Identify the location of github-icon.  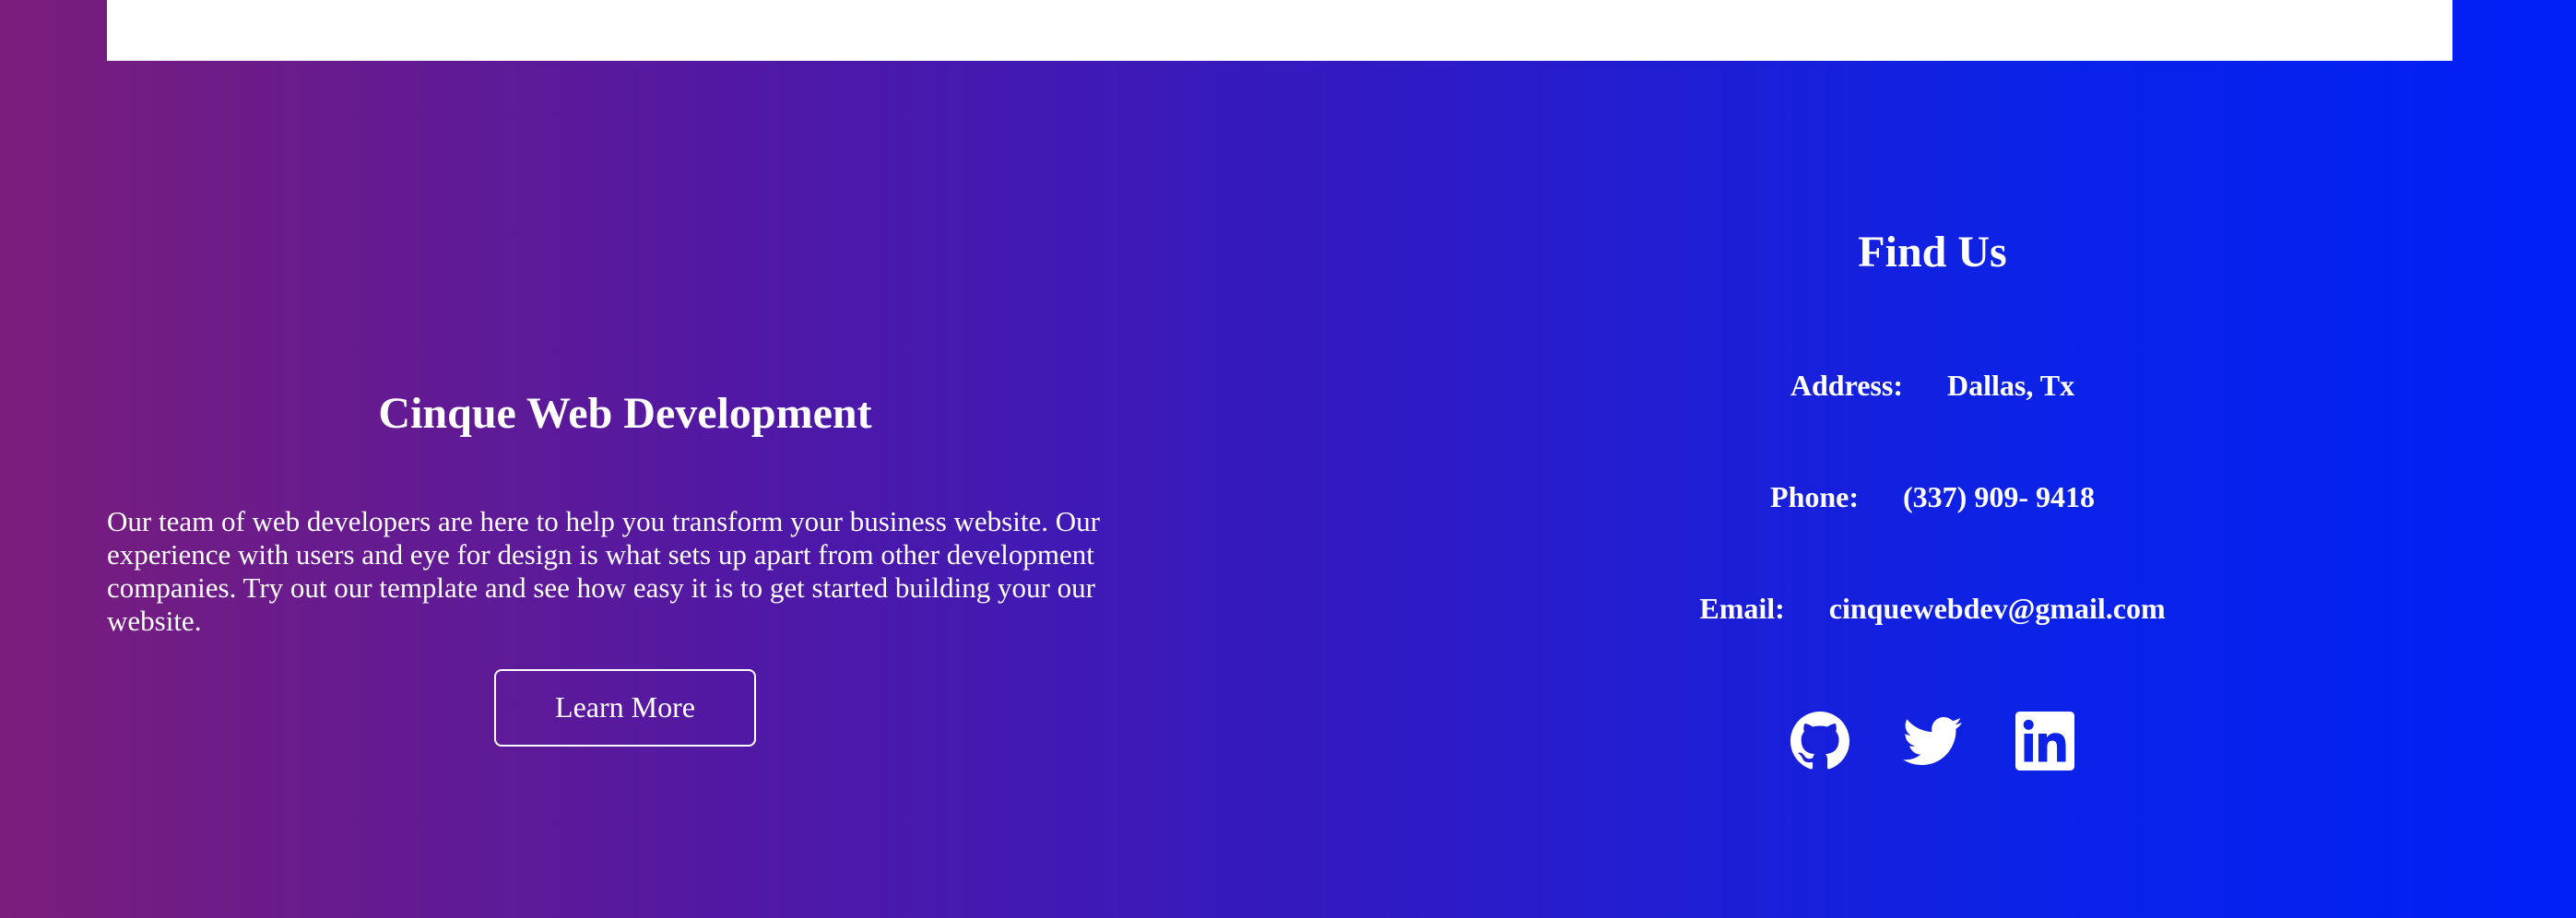
(1819, 741).